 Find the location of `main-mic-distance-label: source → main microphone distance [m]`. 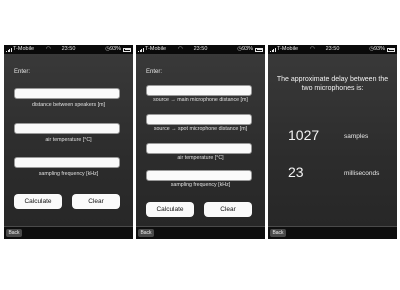

main-mic-distance-label: source → main microphone distance [m] is located at coordinates (200, 100).